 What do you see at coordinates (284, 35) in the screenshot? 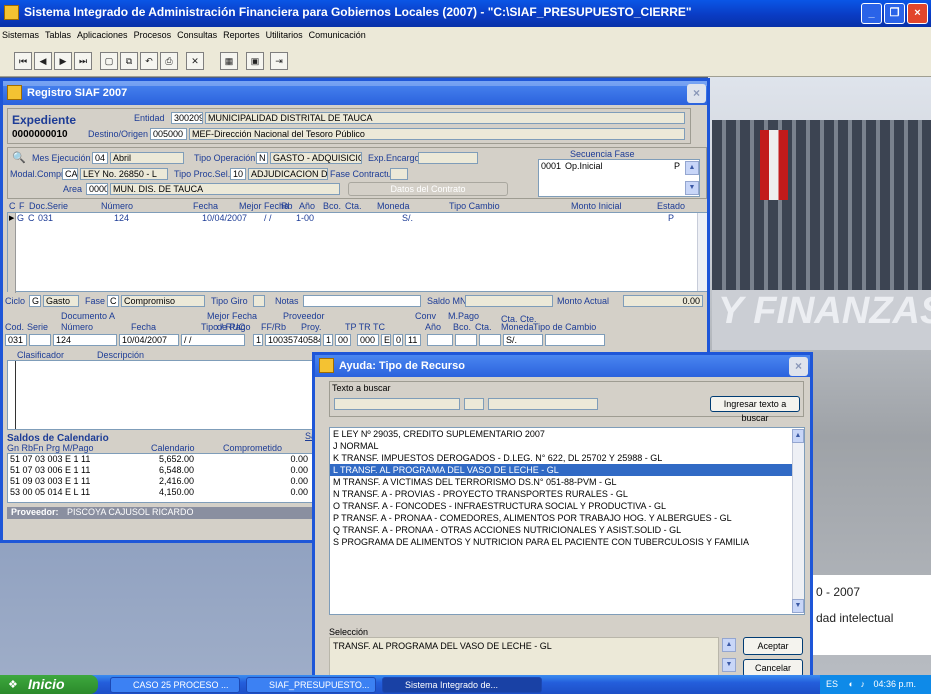
I see `menu-item-utilitarios: Utilitarios` at bounding box center [284, 35].